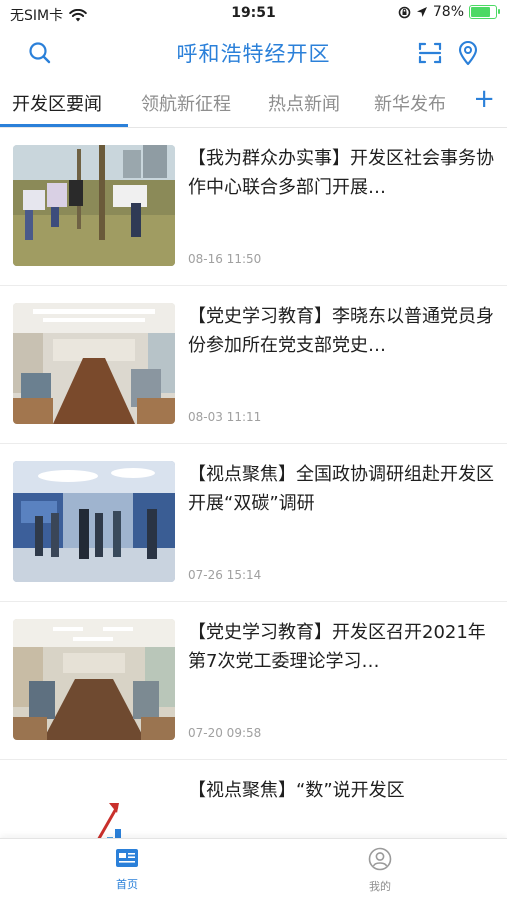 The width and height of the screenshot is (507, 900). Describe the element at coordinates (421, 12) in the screenshot. I see `location-arrow-icon` at that location.